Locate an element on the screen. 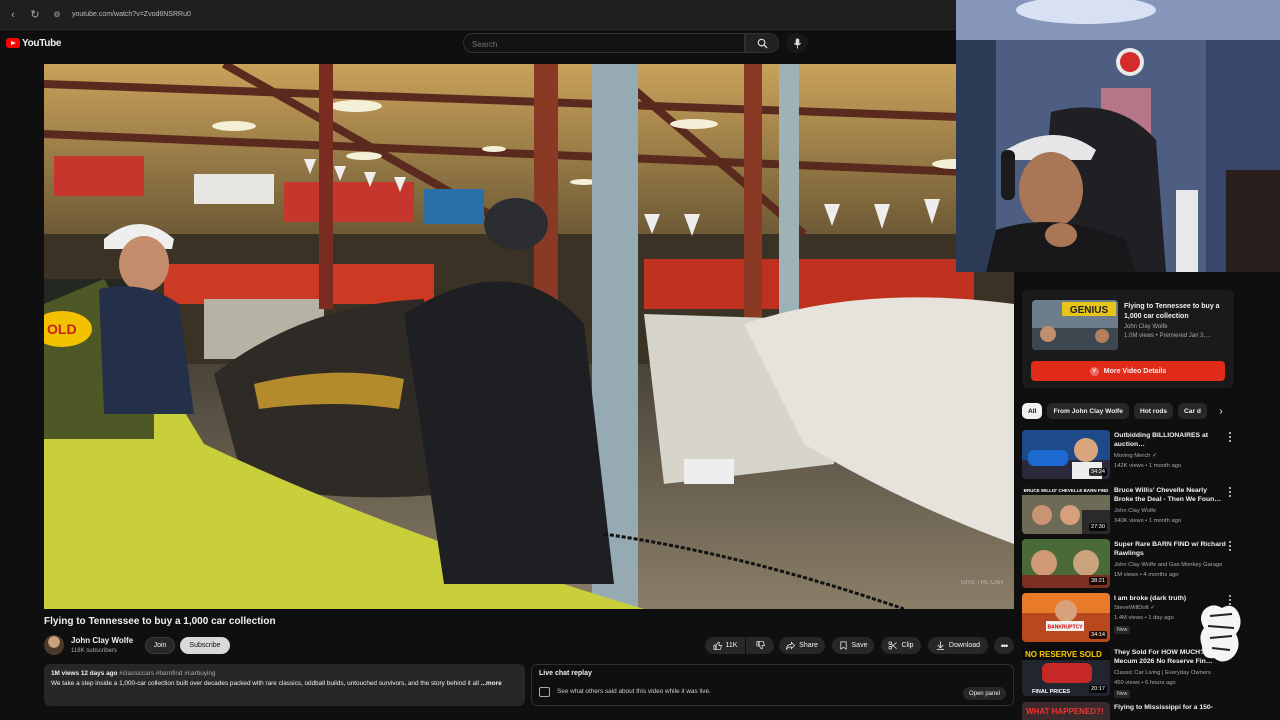  channel-avatar is located at coordinates (54, 645).